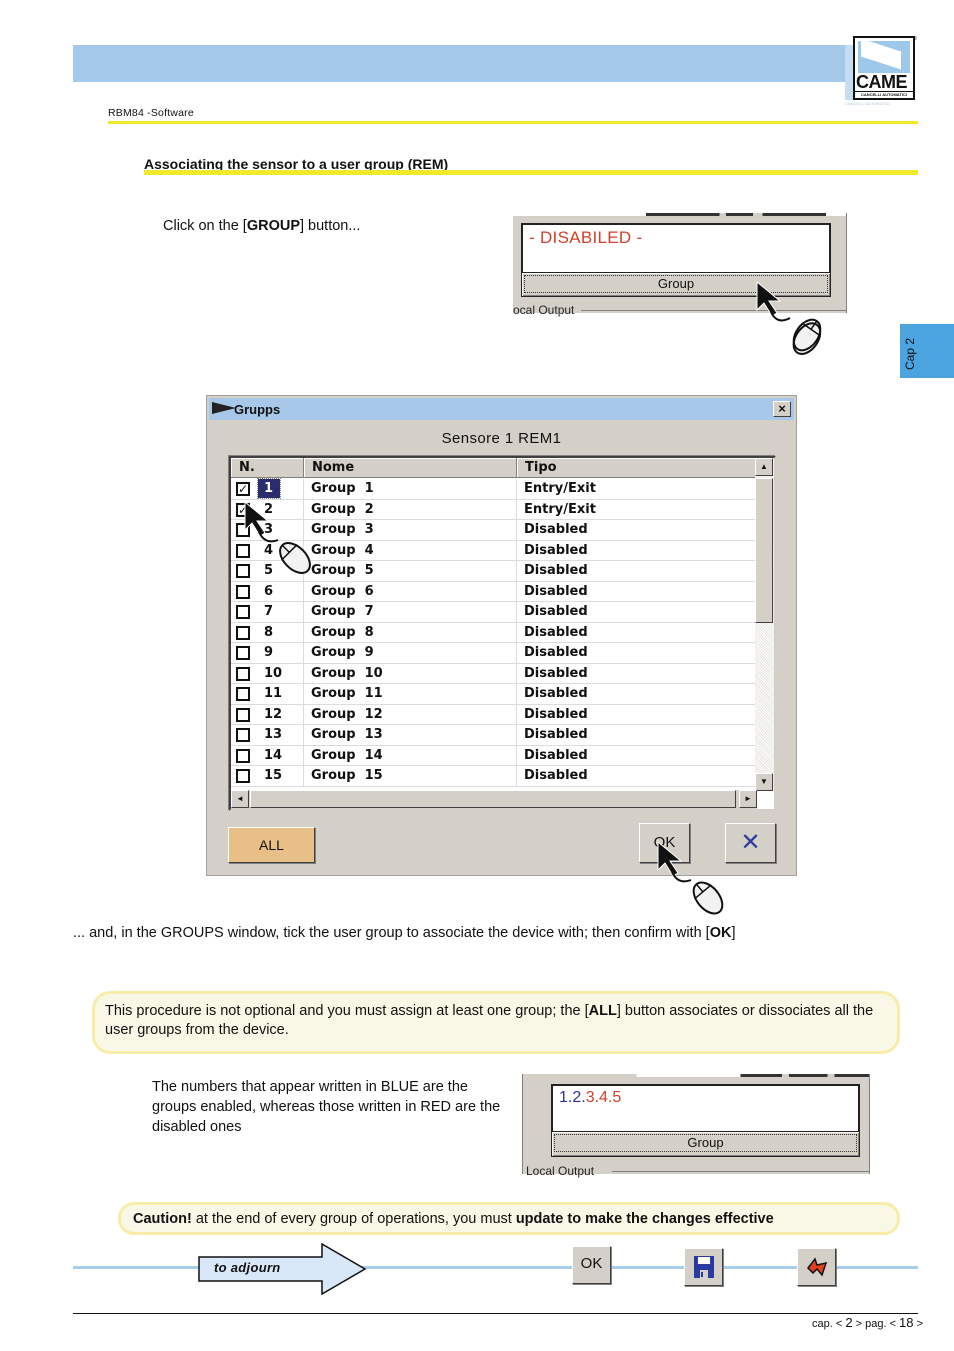 This screenshot has height=1351, width=954. What do you see at coordinates (884, 94) in the screenshot?
I see `logo-tagline: CANCELLI AUTOMATICI` at bounding box center [884, 94].